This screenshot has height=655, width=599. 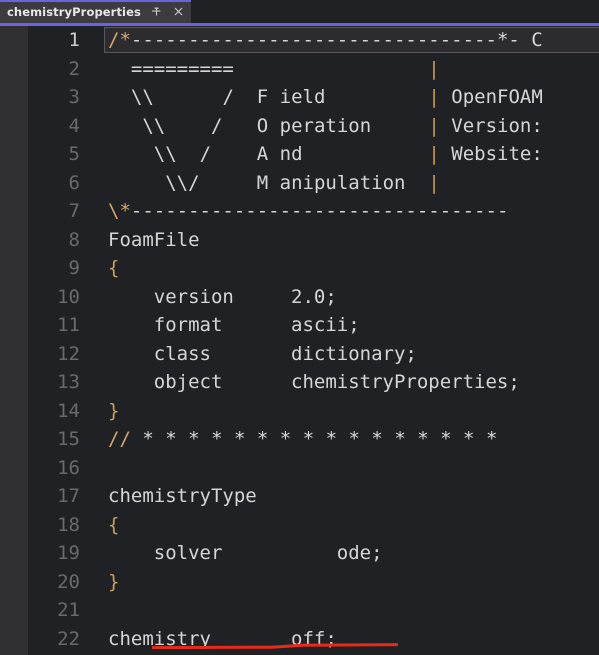 I want to click on line-number: 7, so click(x=74, y=211).